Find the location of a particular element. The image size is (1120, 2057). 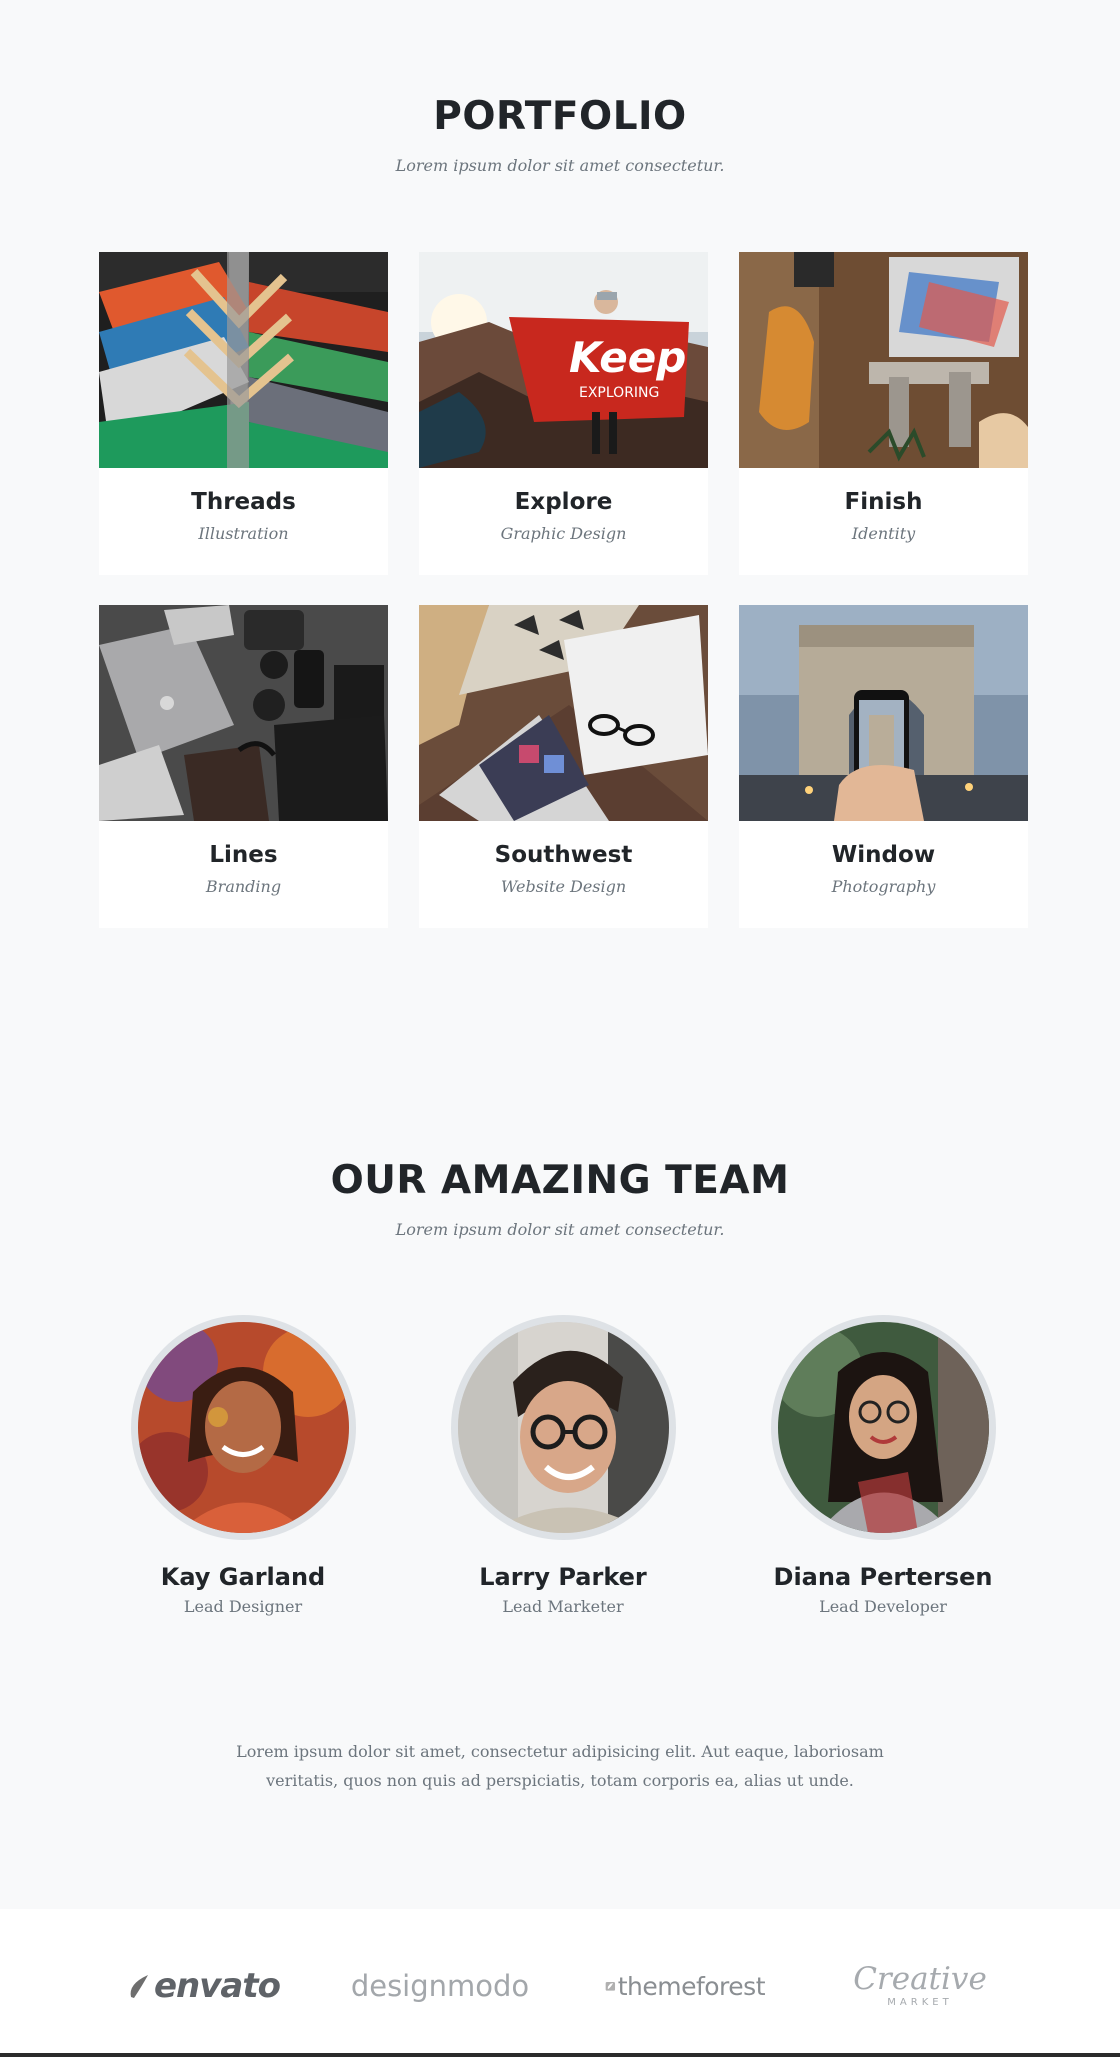

portfolio-image-explore: Keep EXPLORING is located at coordinates (563, 360).